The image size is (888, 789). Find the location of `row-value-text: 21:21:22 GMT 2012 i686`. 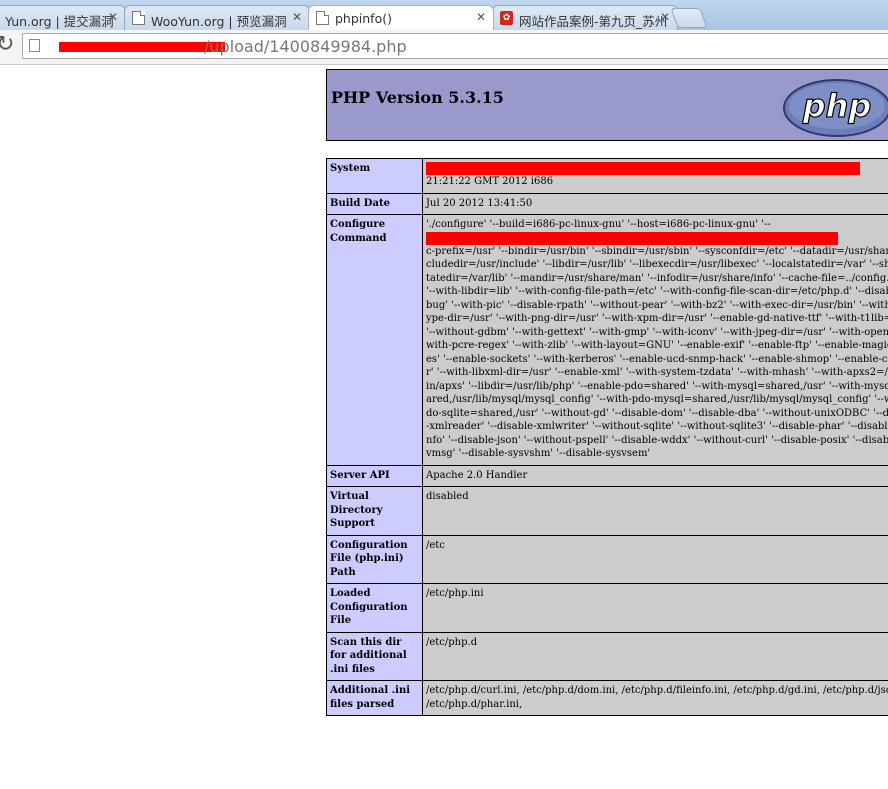

row-value-text: 21:21:22 GMT 2012 i686 is located at coordinates (490, 181).